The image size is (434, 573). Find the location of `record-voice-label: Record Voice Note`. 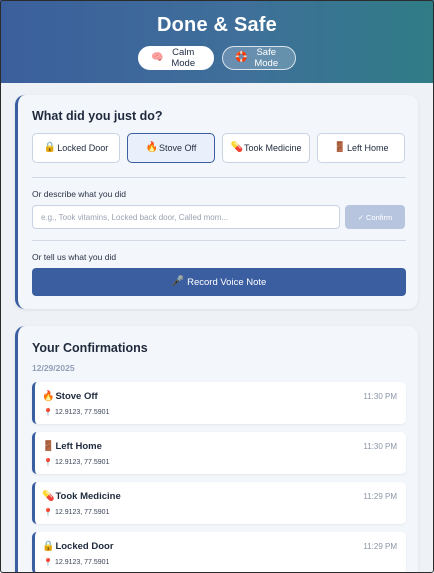

record-voice-label: Record Voice Note is located at coordinates (227, 282).